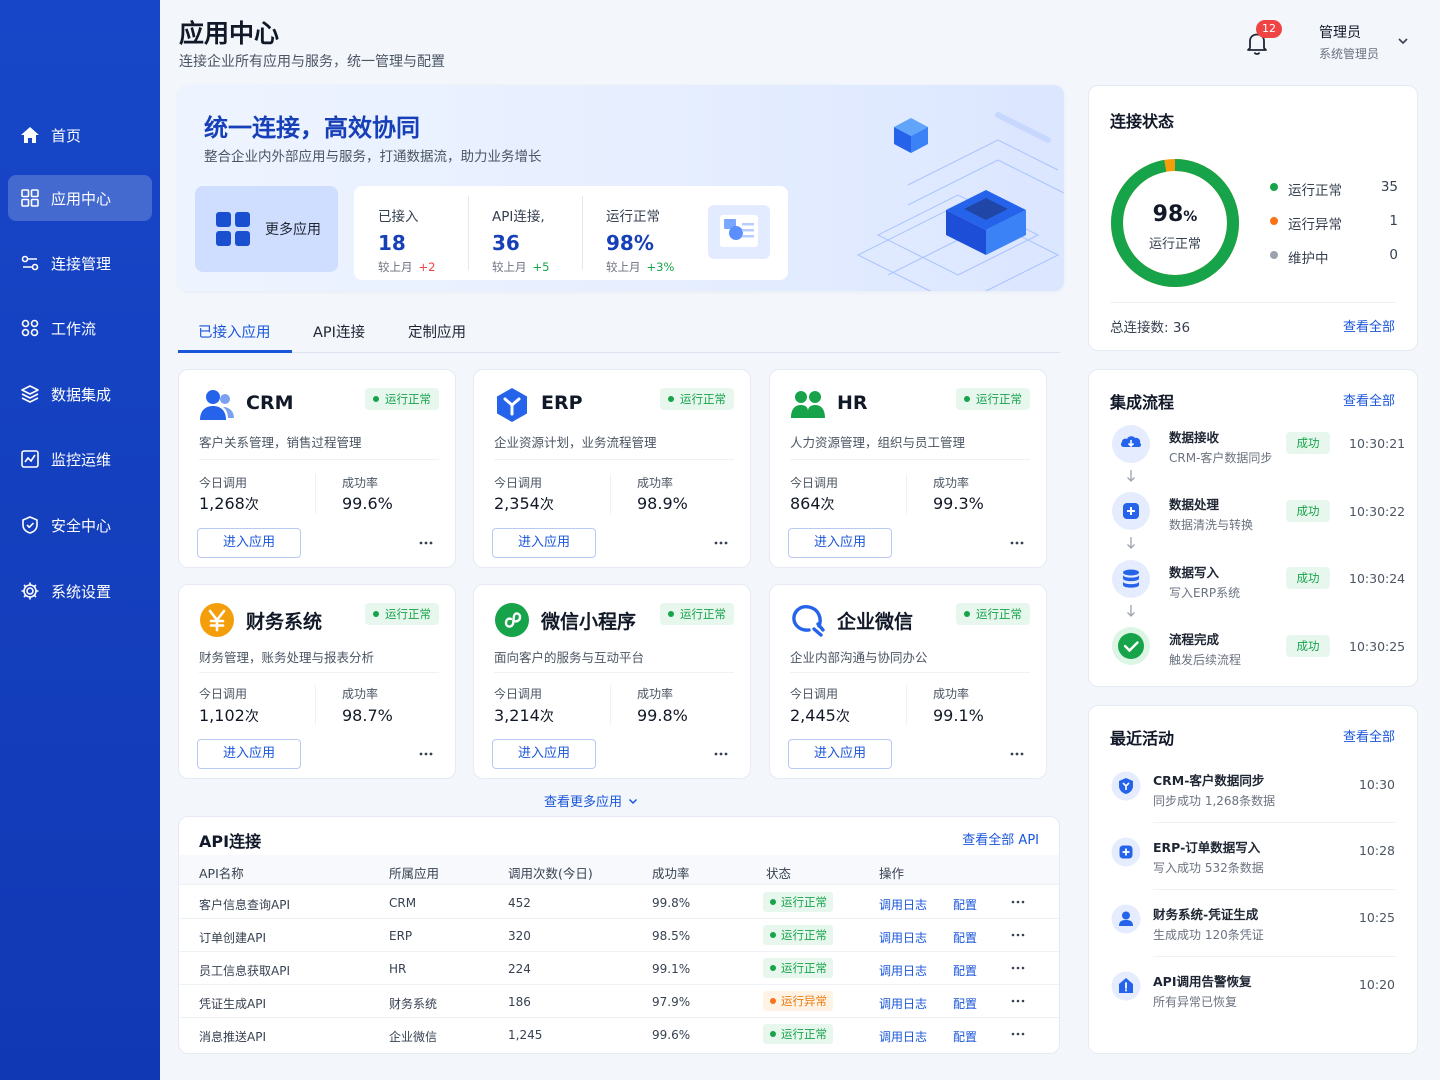  Describe the element at coordinates (1376, 917) in the screenshot. I see `activity-time: 10:25` at that location.